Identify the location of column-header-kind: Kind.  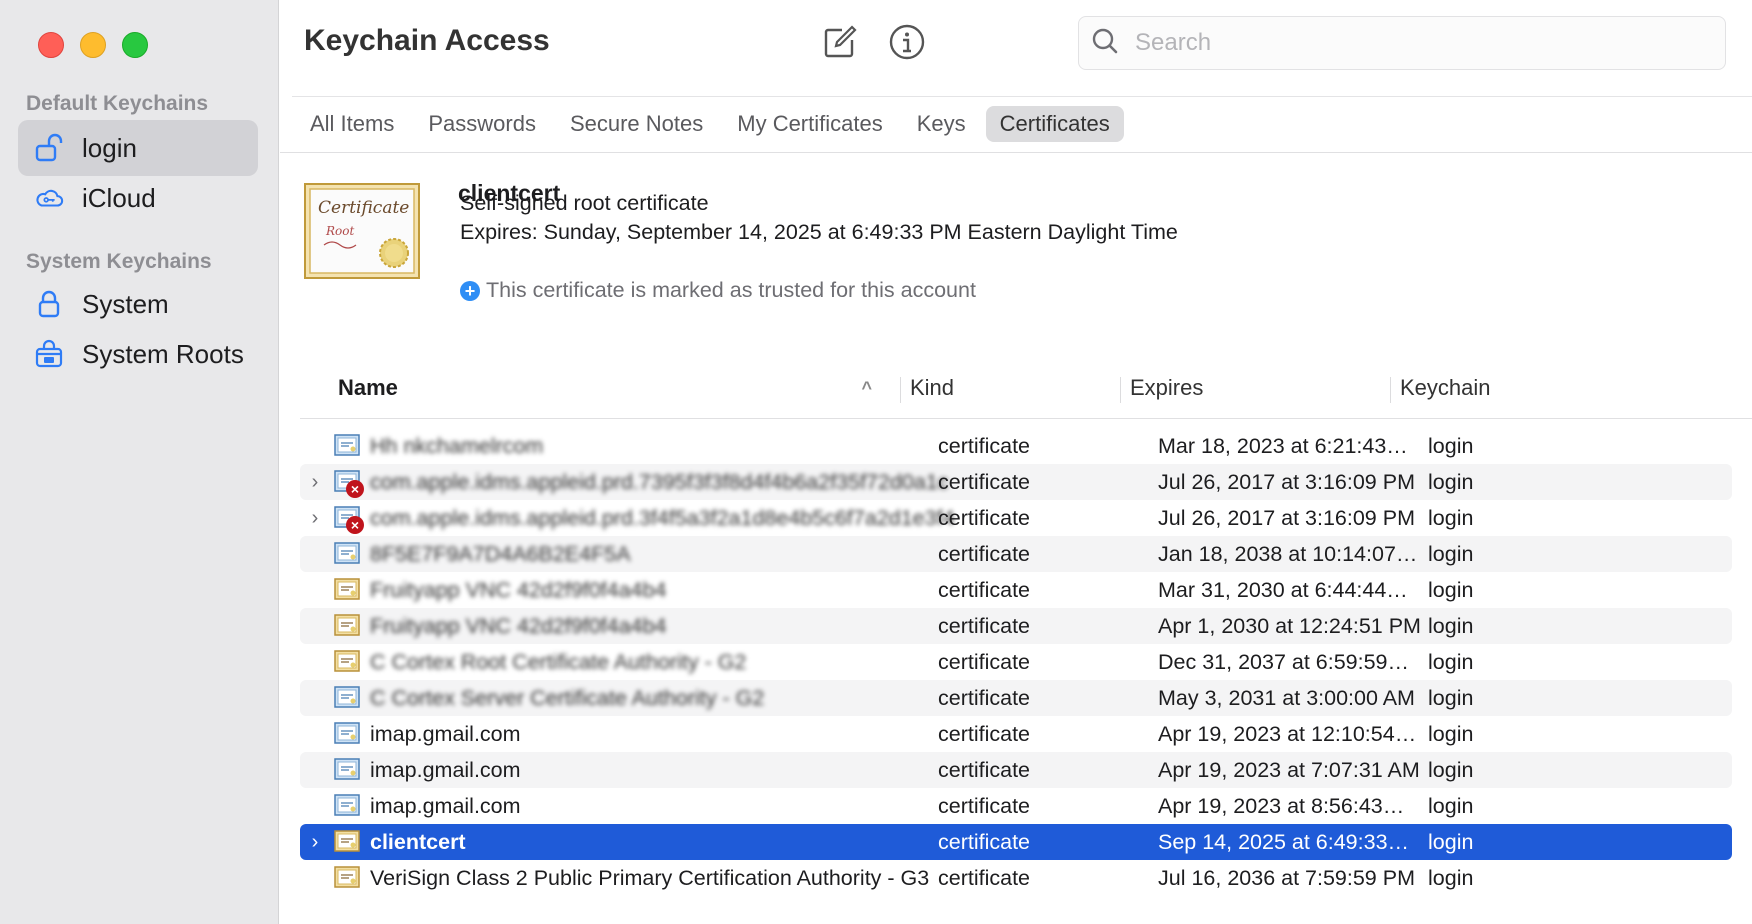
(932, 388).